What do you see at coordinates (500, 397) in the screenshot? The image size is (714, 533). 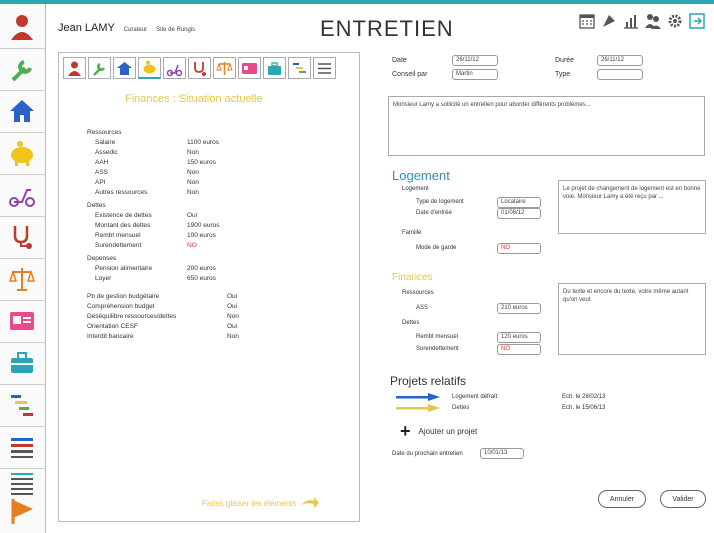 I see `project-item-logement: Logement défraît Ech. le 28/02/13` at bounding box center [500, 397].